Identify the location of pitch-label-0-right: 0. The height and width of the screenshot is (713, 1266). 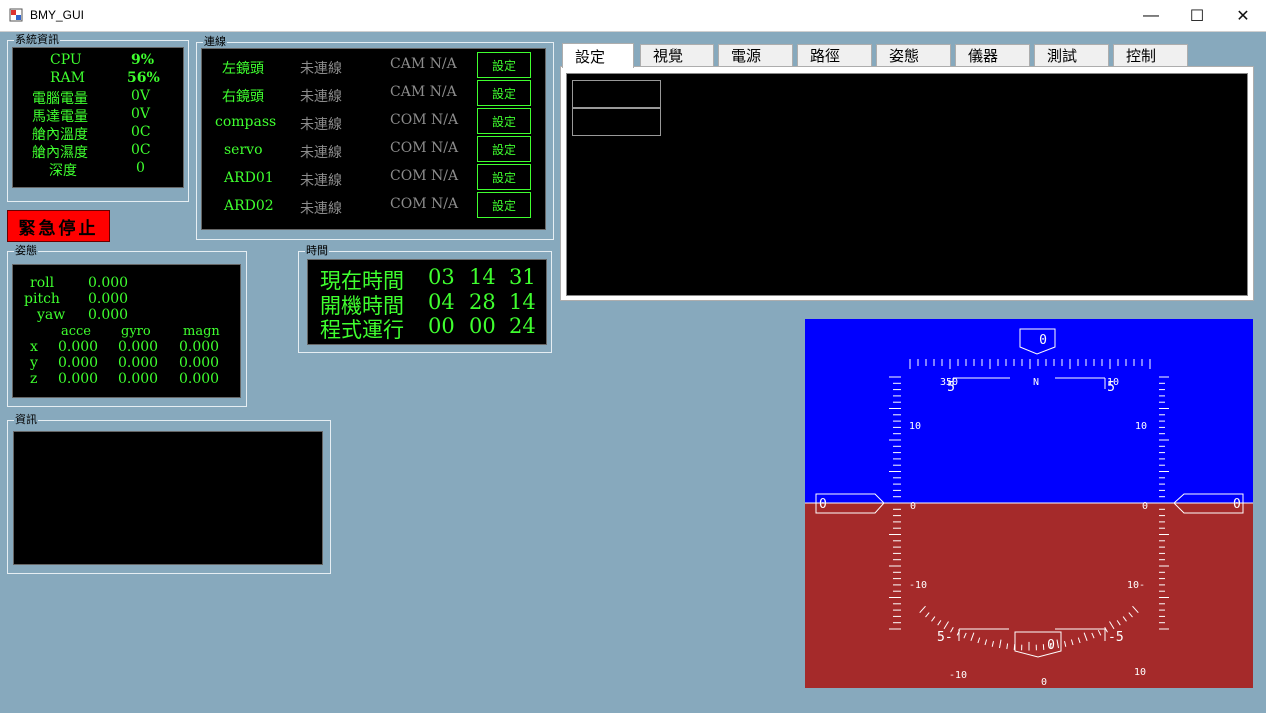
(1145, 506).